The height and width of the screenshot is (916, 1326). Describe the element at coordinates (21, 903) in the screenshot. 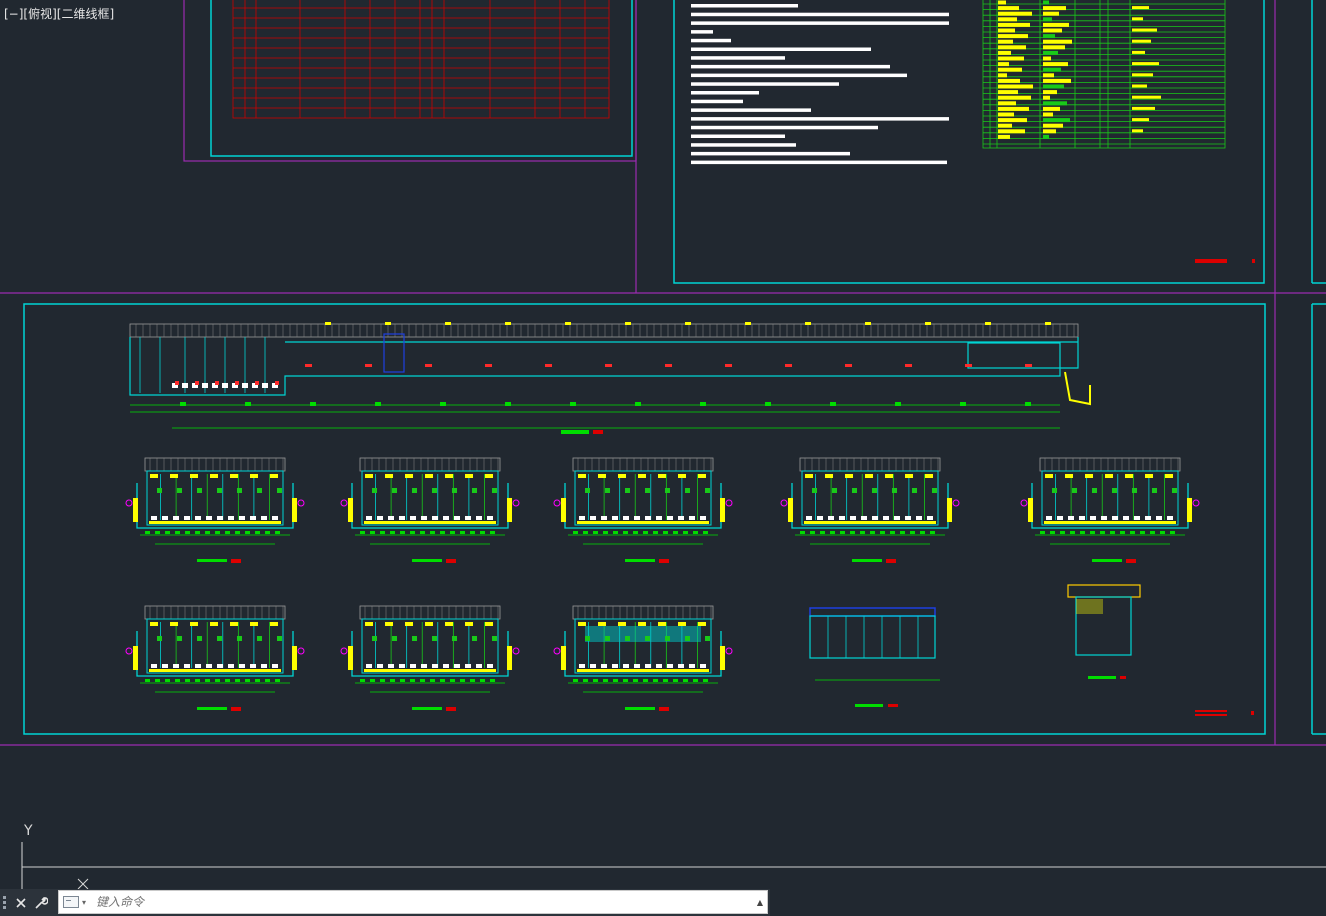

I see `close-icon` at that location.